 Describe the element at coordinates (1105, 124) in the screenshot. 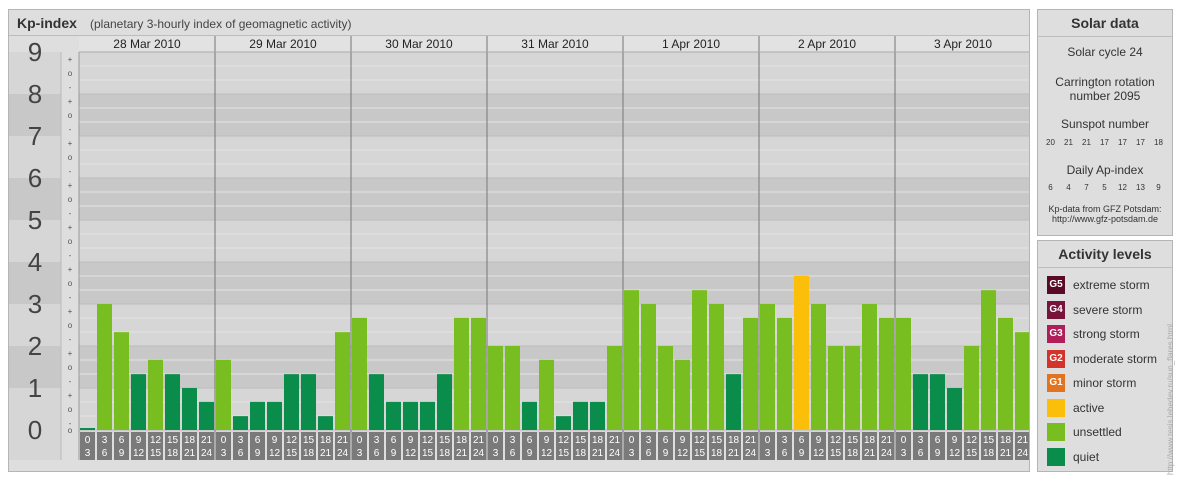

I see `sunspot-label: Sunspot number` at that location.